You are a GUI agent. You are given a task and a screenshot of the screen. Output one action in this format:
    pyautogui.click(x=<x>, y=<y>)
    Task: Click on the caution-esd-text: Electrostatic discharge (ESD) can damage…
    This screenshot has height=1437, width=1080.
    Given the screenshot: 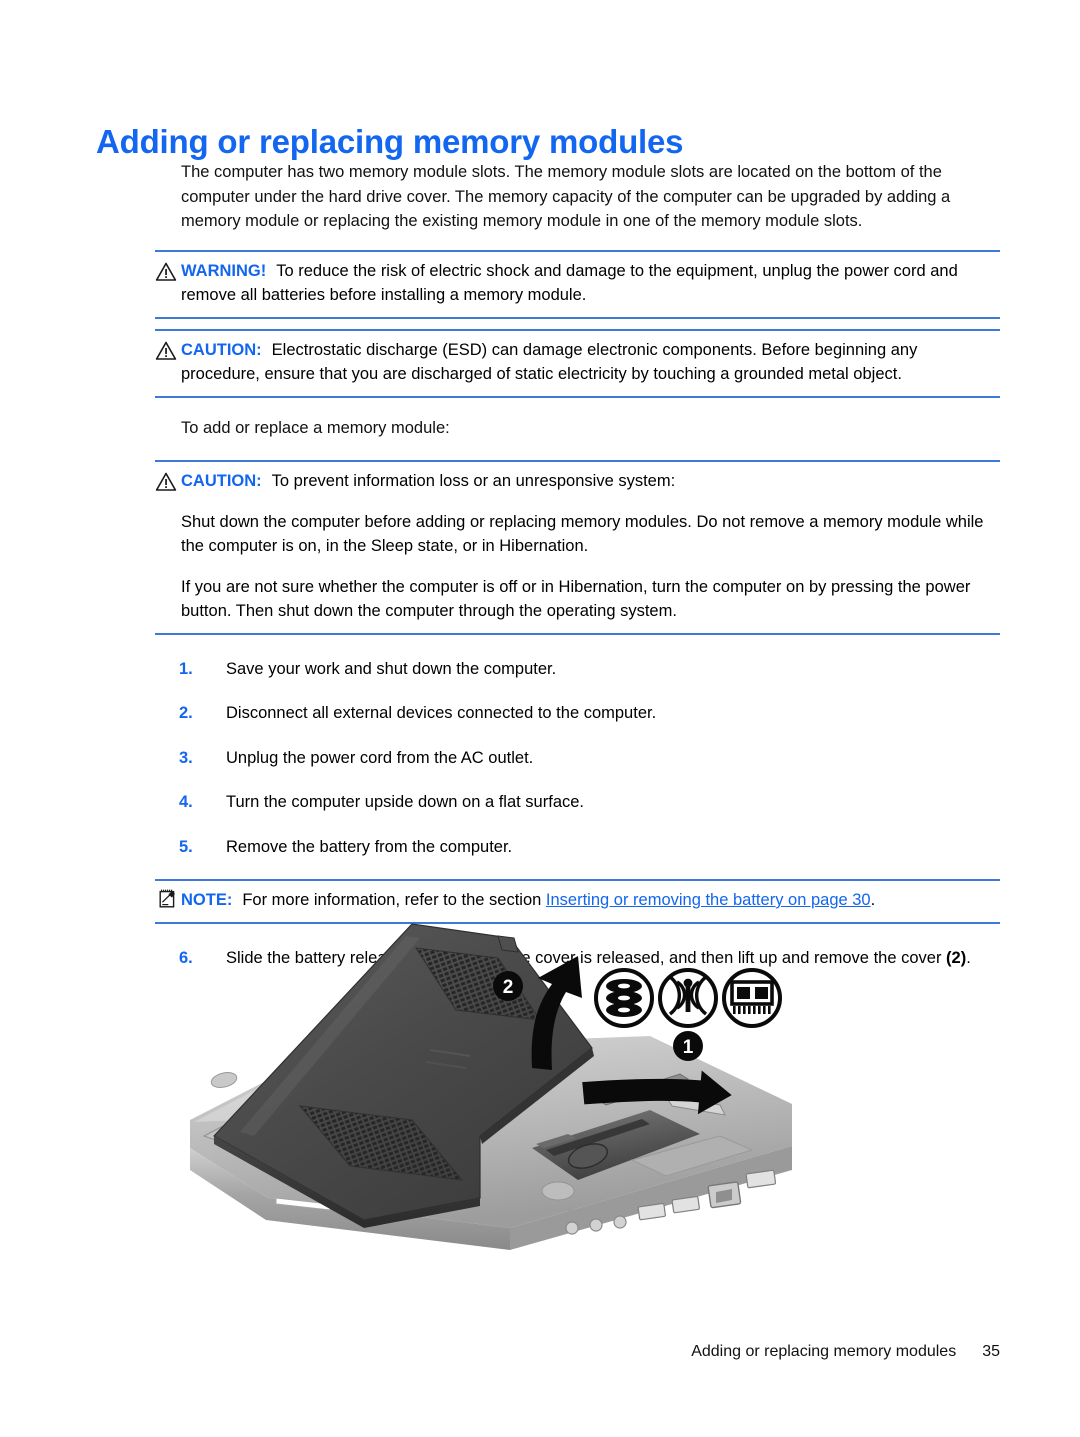 What is the action you would take?
    pyautogui.click(x=549, y=362)
    